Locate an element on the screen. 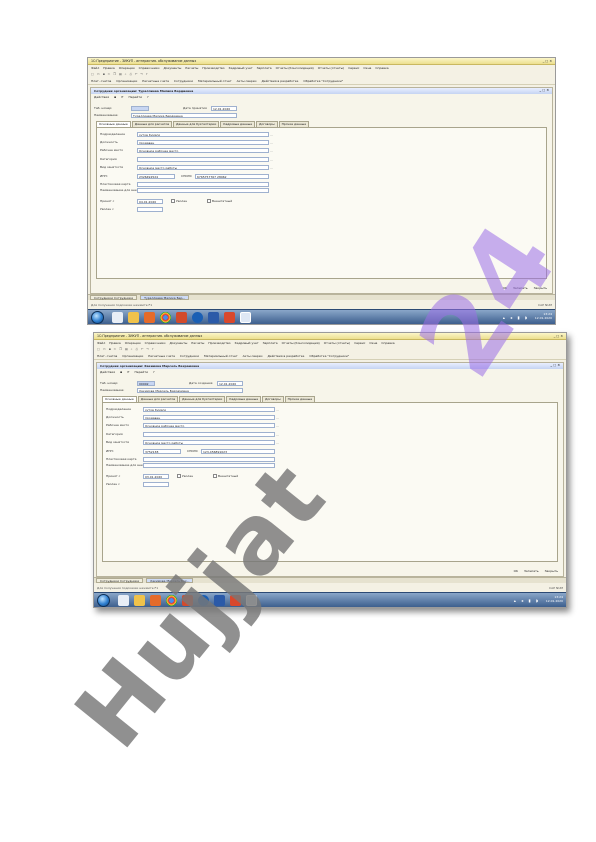  panel-link: Сотрудники is located at coordinates (189, 356).